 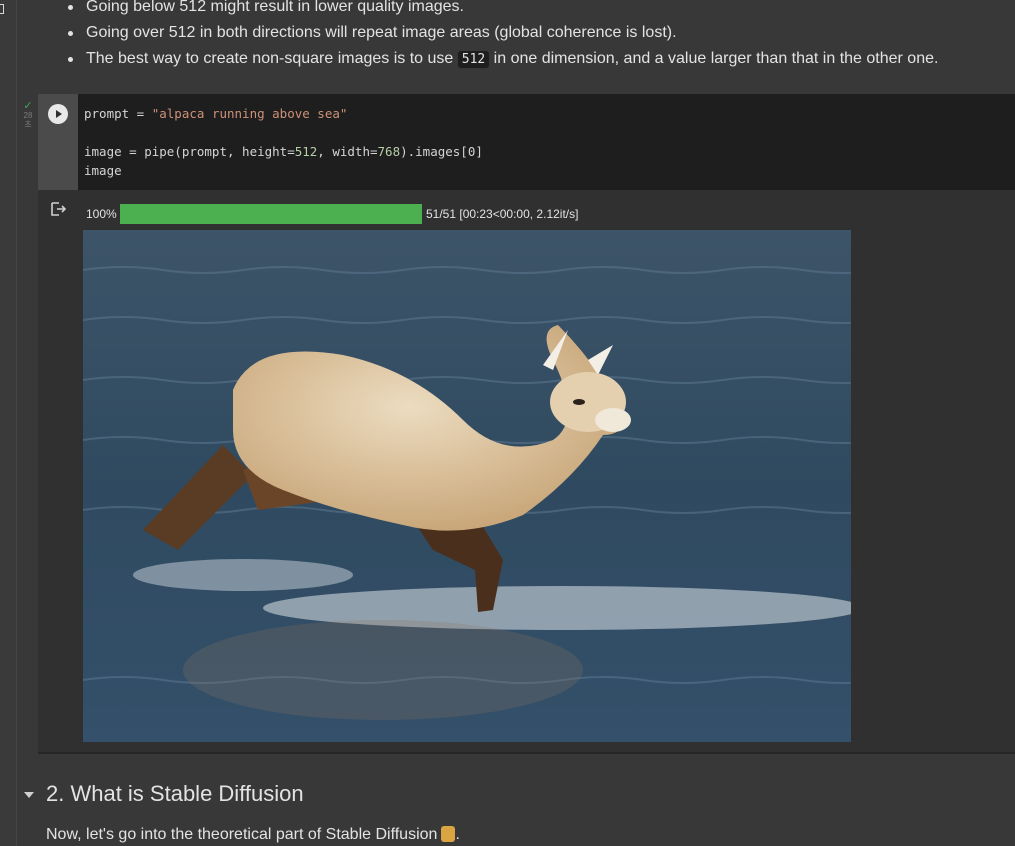 What do you see at coordinates (502, 214) in the screenshot?
I see `progress-info: 51/51 [00:23<00:00, 2.12it/s]` at bounding box center [502, 214].